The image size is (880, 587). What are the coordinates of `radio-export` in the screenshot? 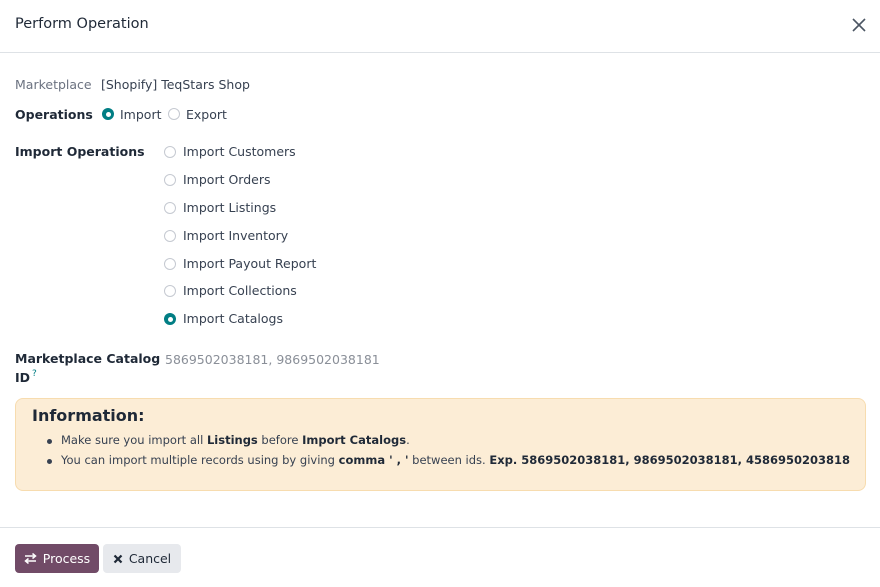 It's located at (174, 114).